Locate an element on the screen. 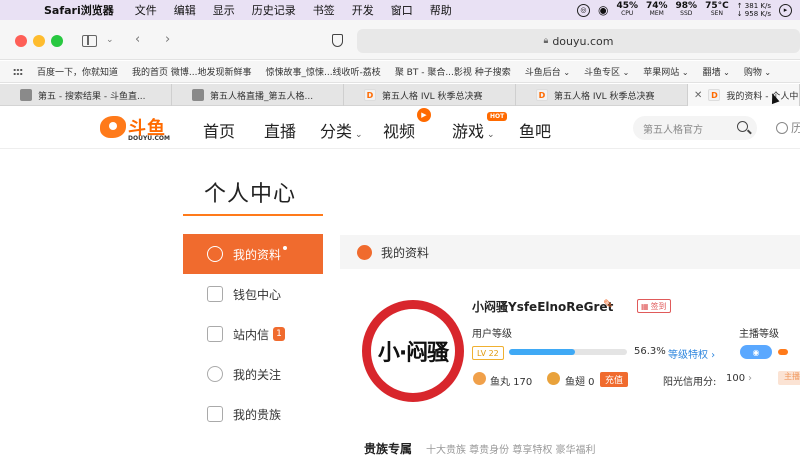 The width and height of the screenshot is (800, 457). browser-tab-active: ✕ D 我的资料 - 个人中 is located at coordinates (744, 95).